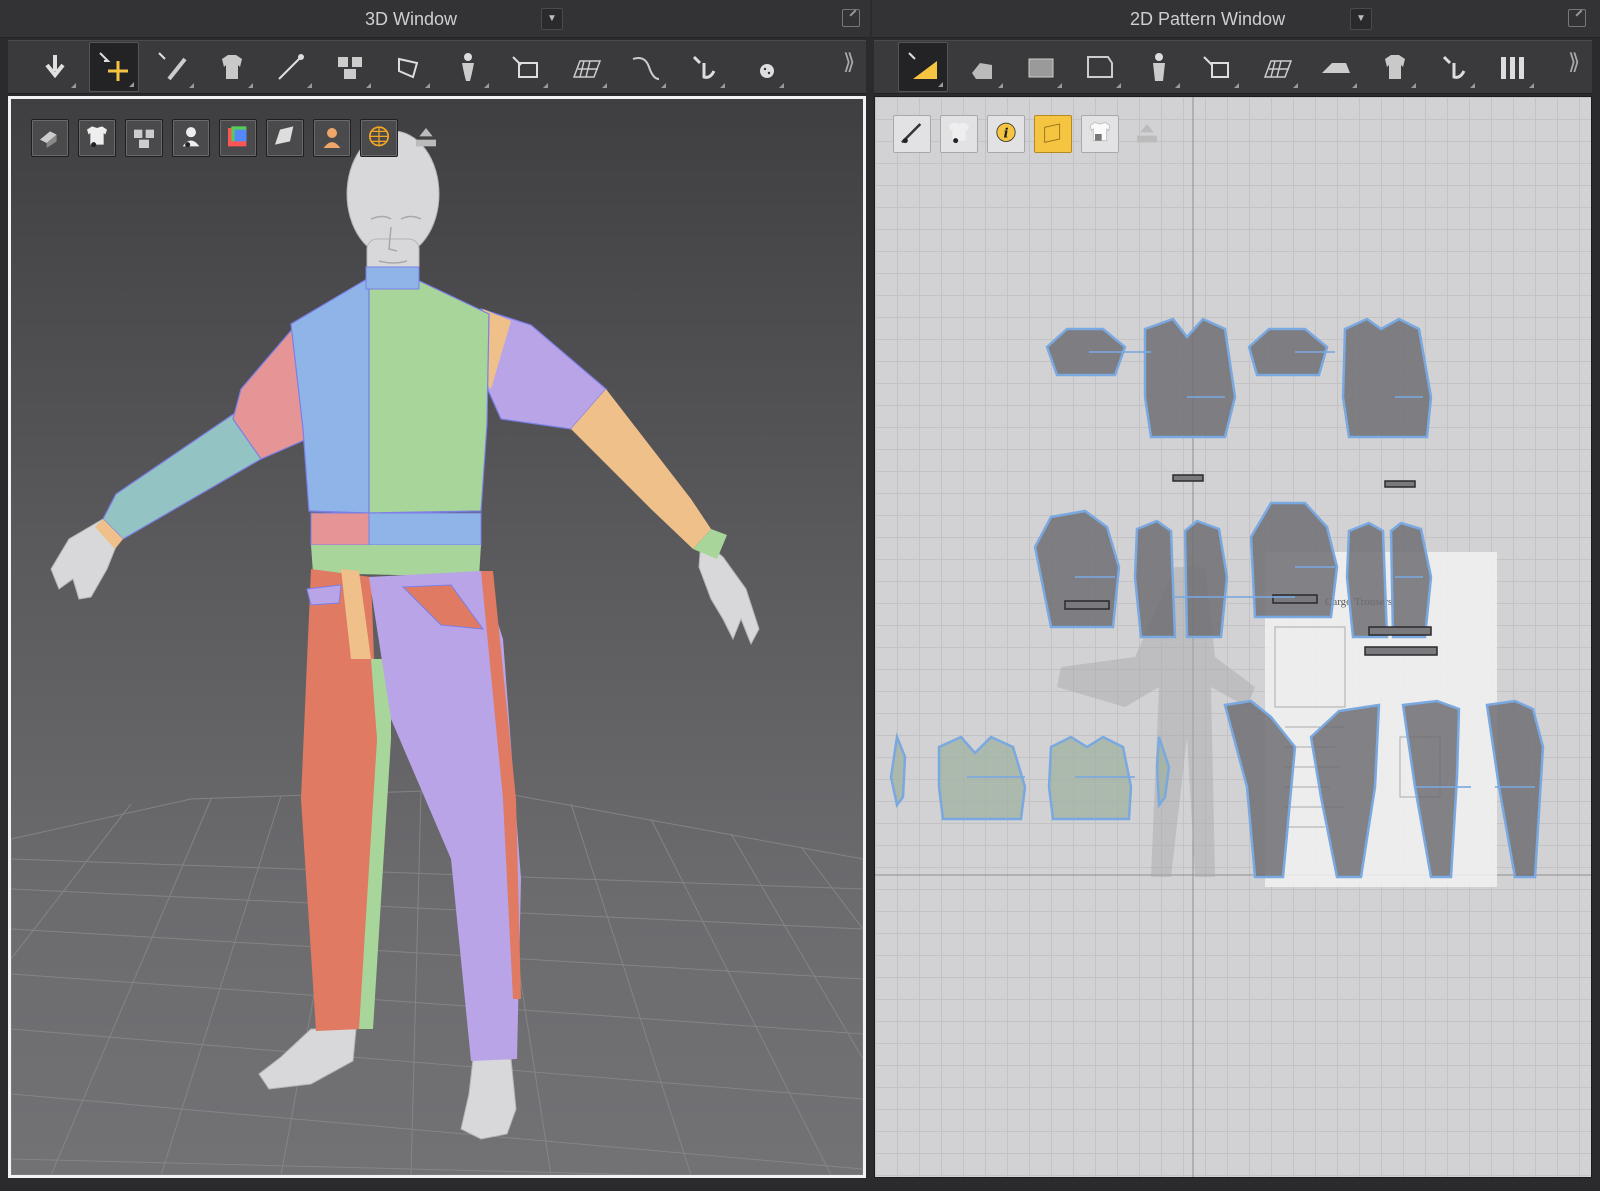 This screenshot has width=1600, height=1191. I want to click on pattern-piece-back-left-panel, so click(1367, 580).